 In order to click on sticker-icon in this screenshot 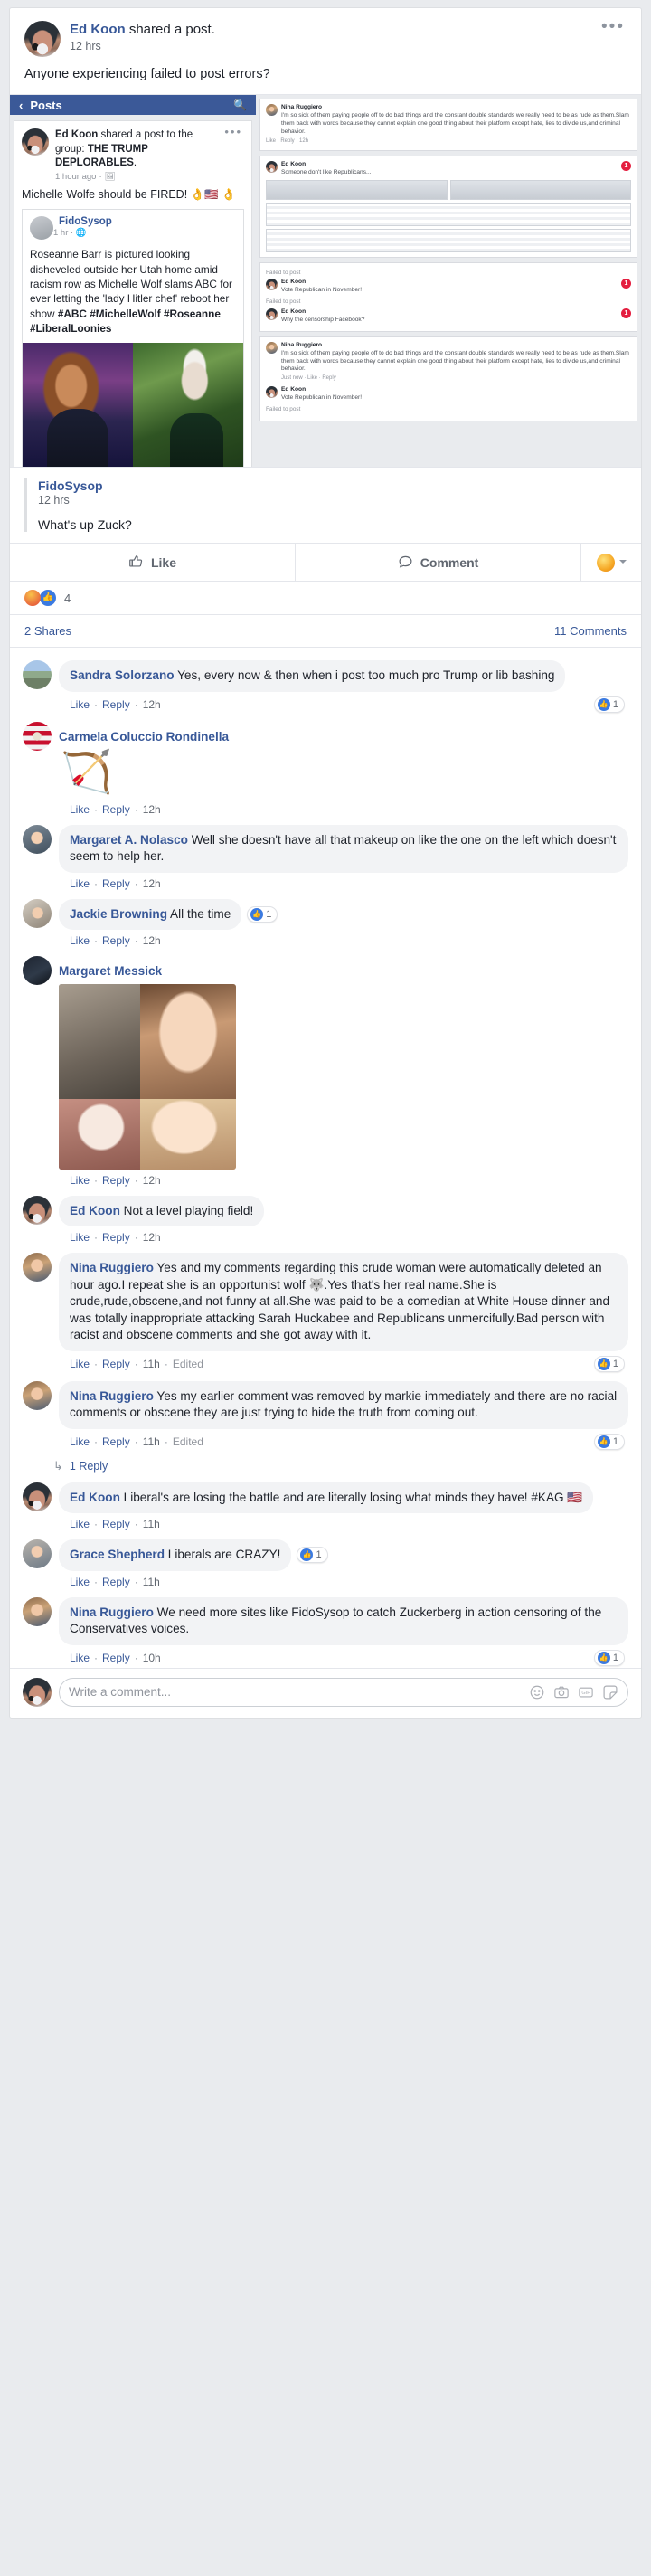, I will do `click(610, 1692)`.